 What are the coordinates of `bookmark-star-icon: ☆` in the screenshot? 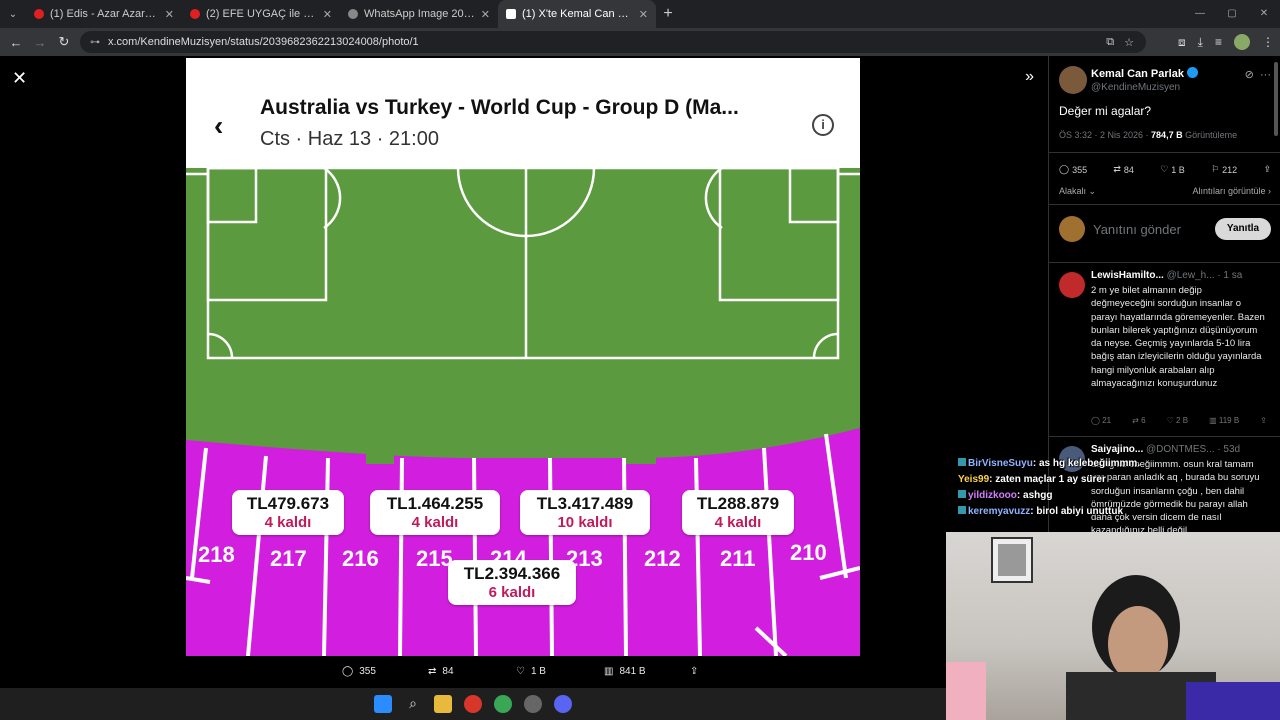 It's located at (1129, 42).